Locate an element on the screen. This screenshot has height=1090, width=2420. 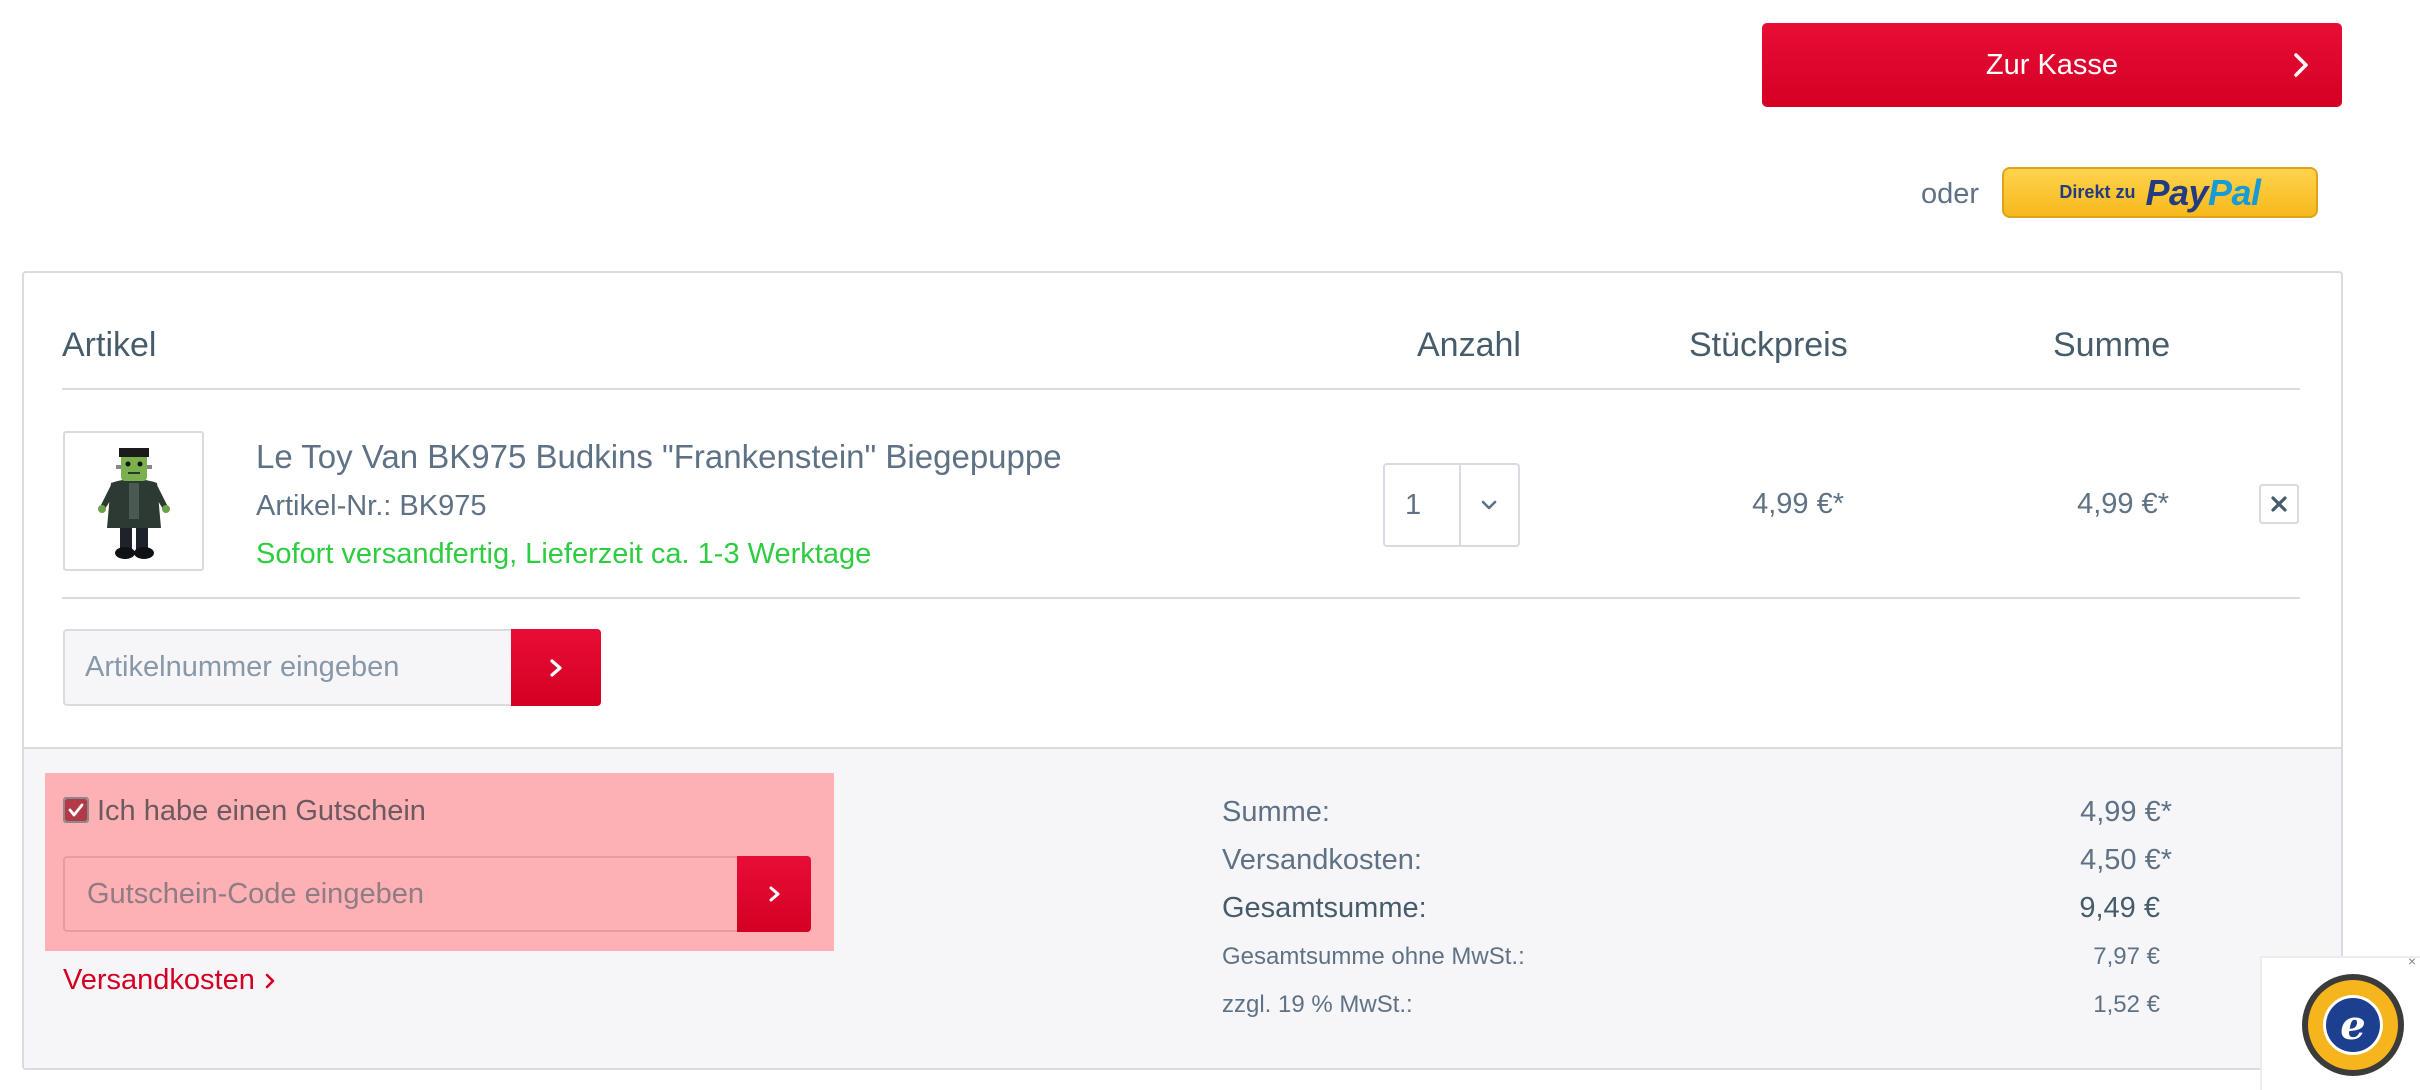
line-total: 4,99 €* is located at coordinates (2123, 504).